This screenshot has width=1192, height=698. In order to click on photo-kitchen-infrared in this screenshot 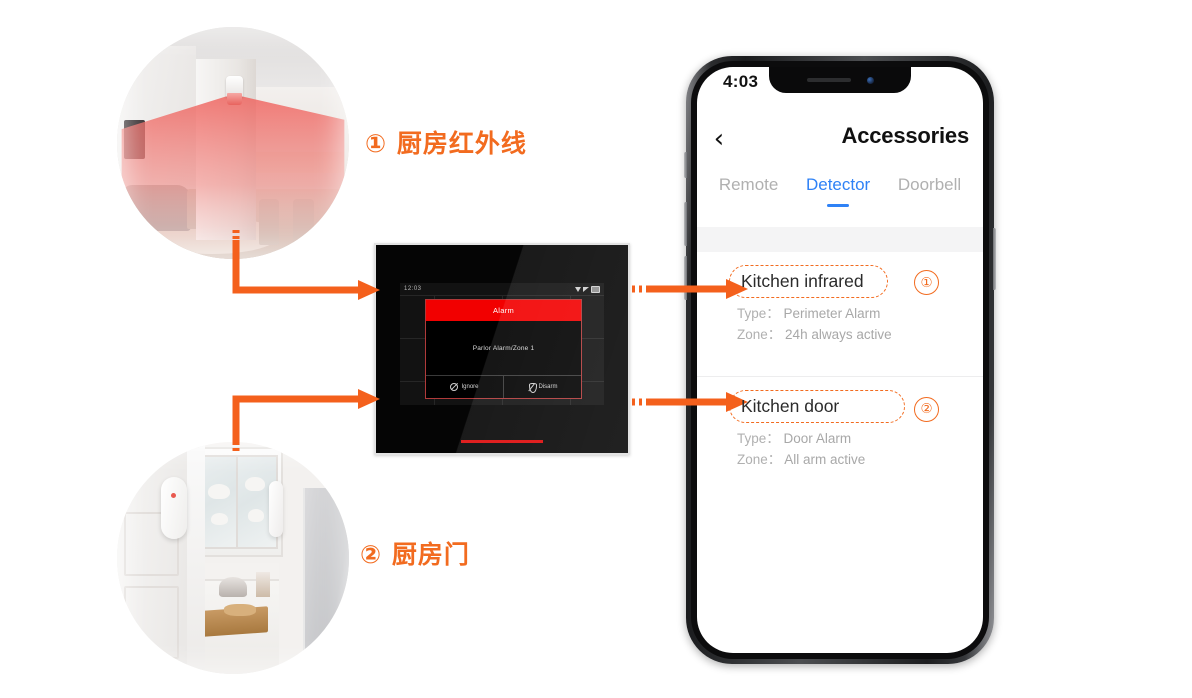, I will do `click(233, 143)`.